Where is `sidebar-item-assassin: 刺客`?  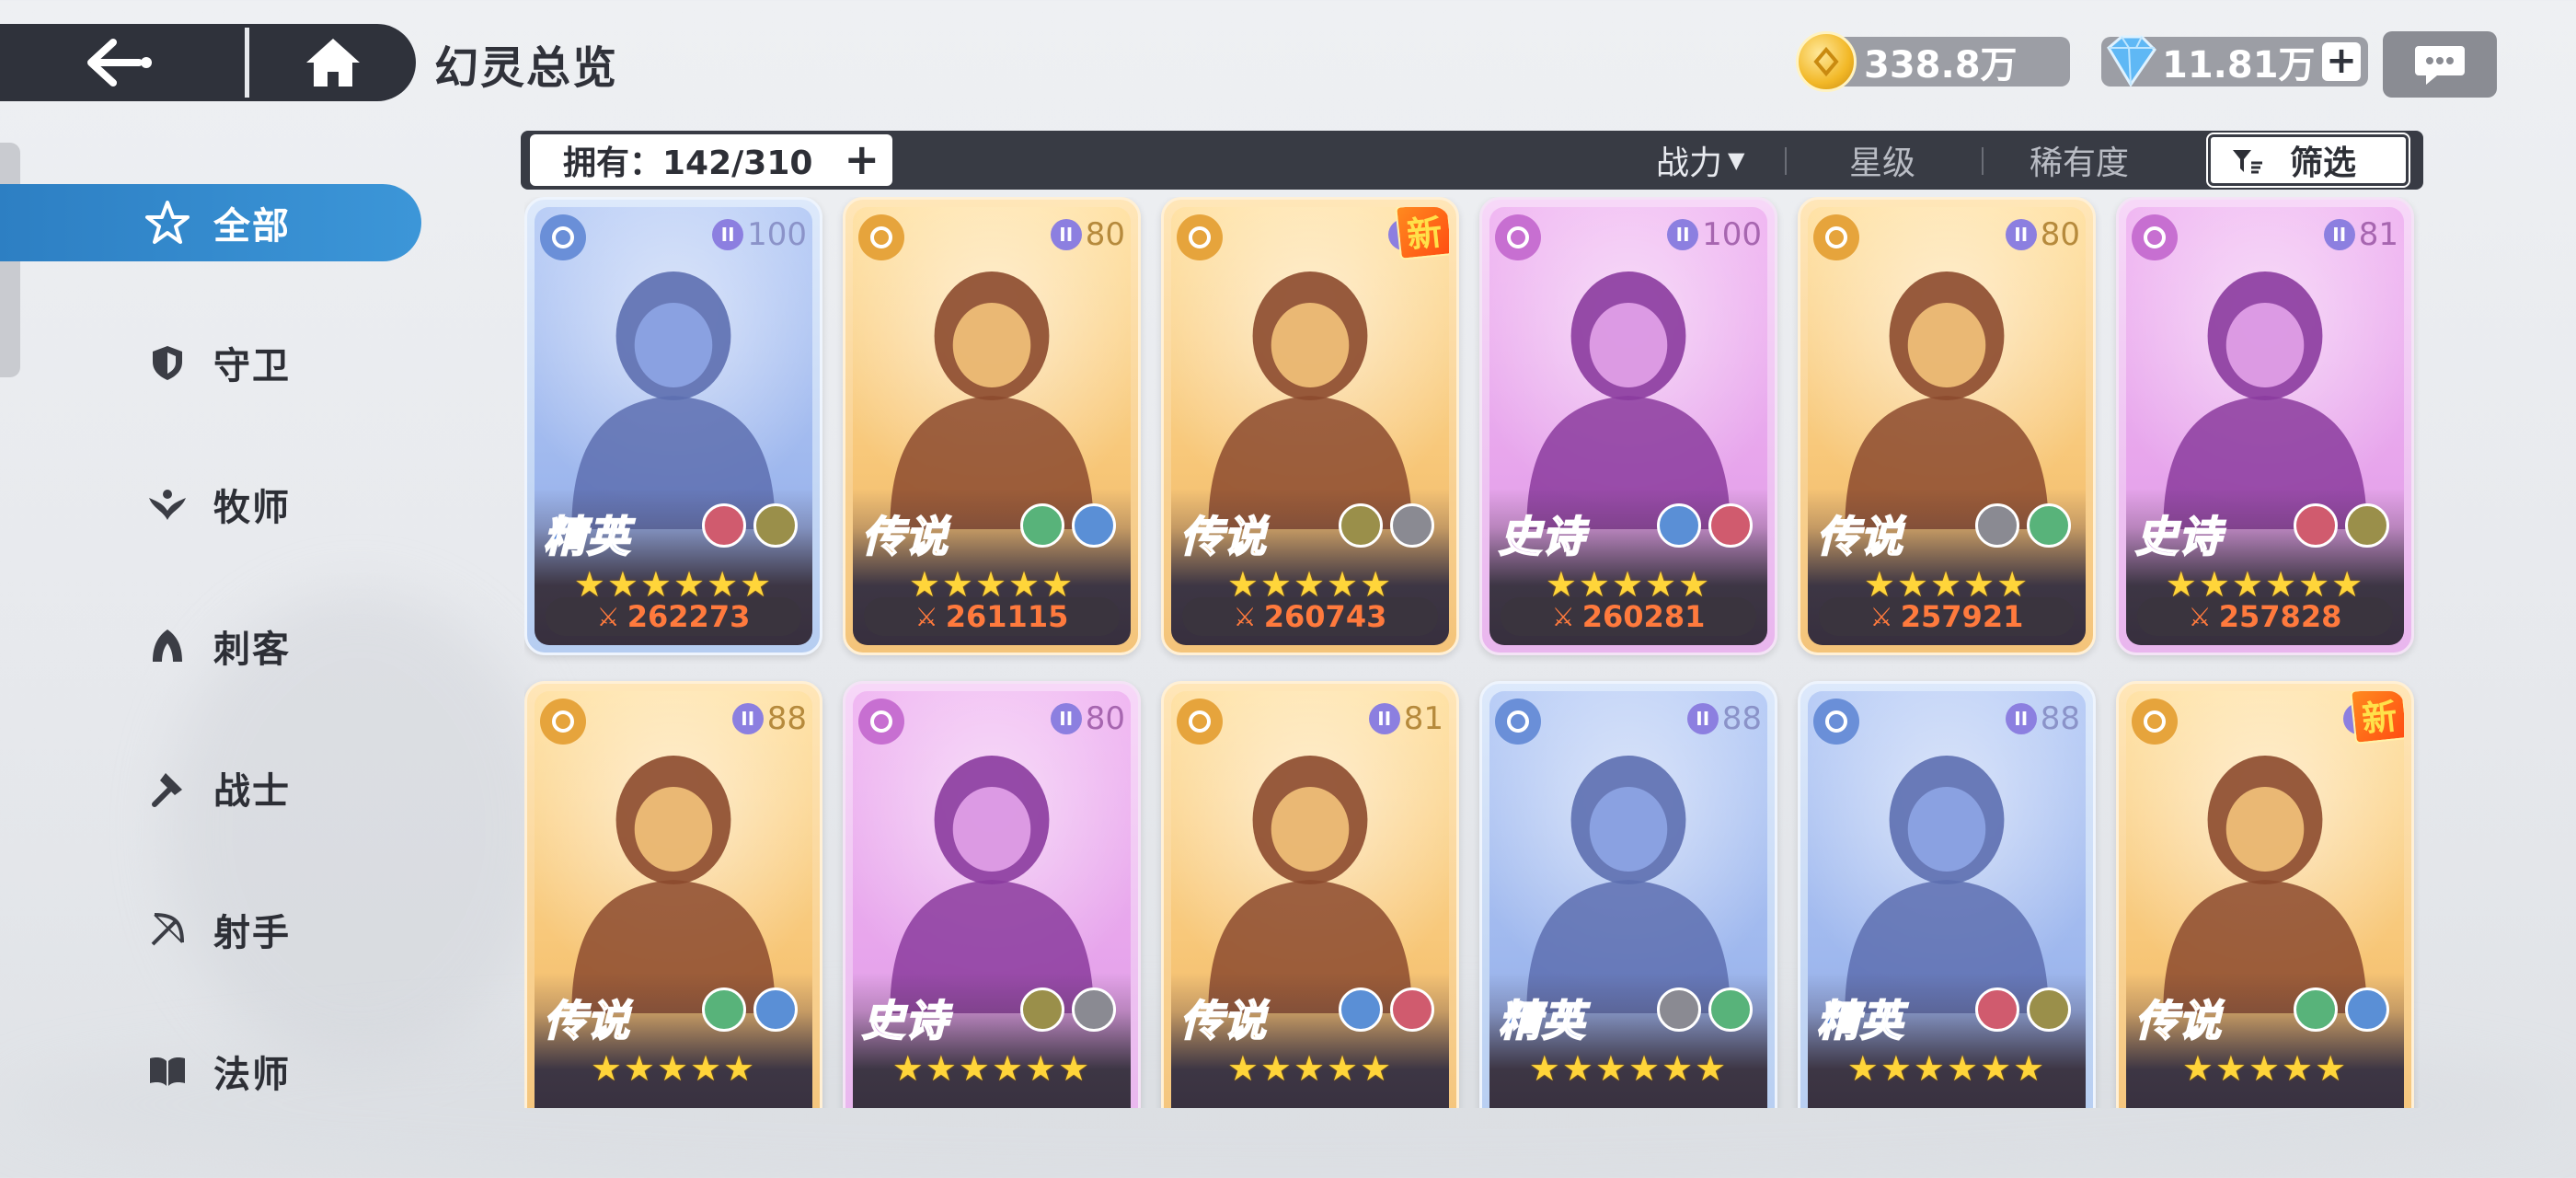
sidebar-item-assassin: 刺客 is located at coordinates (210, 646).